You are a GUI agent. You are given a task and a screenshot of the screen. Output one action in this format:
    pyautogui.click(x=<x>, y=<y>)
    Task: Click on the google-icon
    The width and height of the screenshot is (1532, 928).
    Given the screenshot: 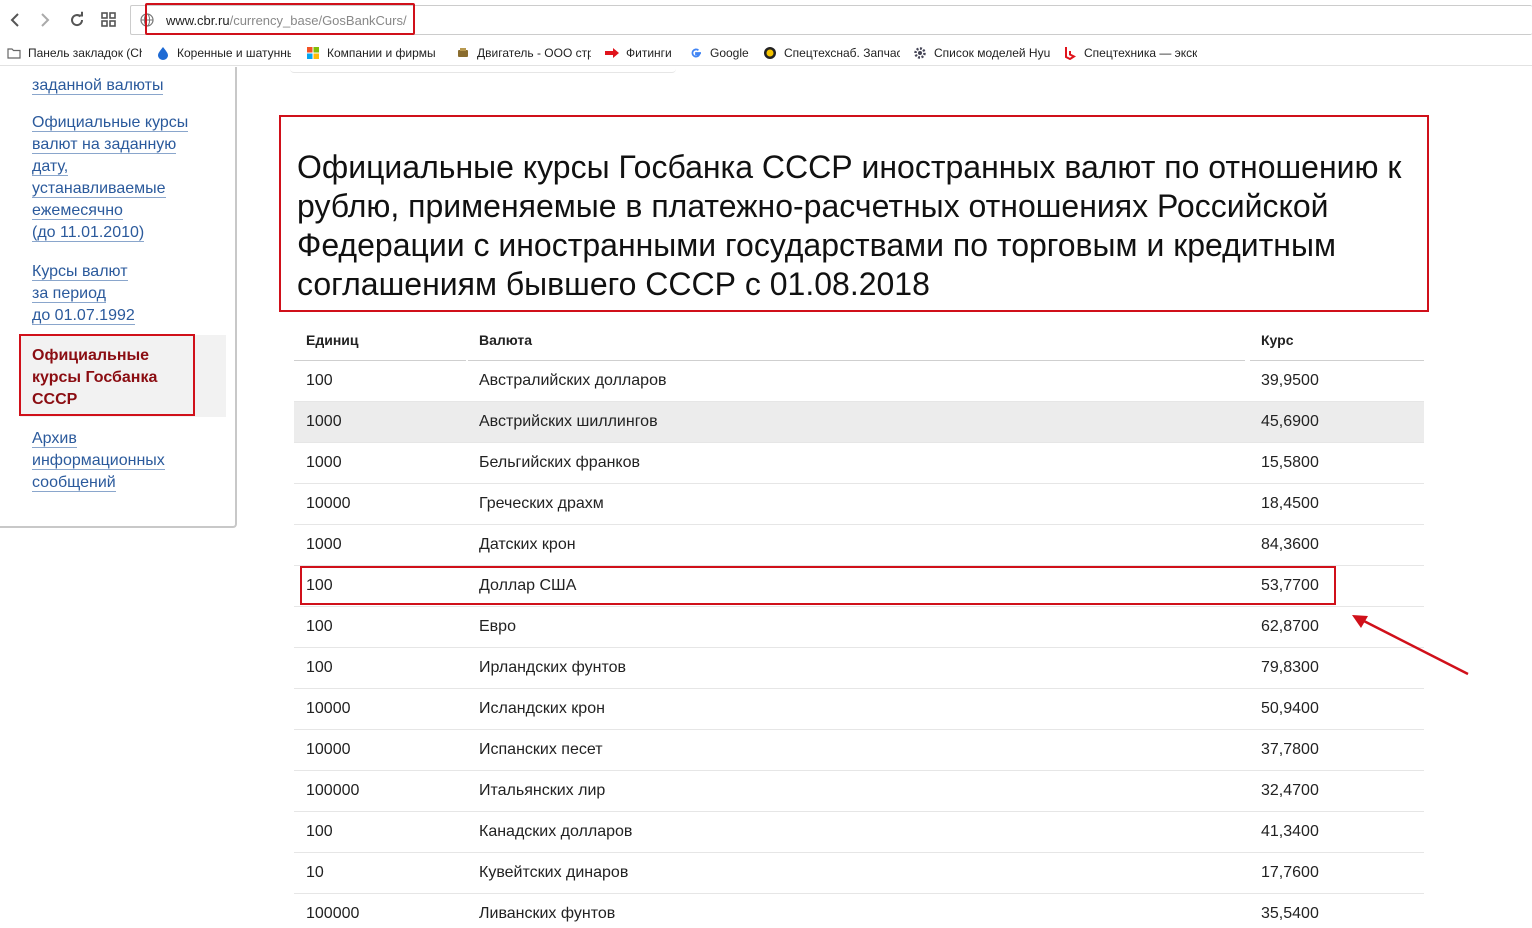 What is the action you would take?
    pyautogui.click(x=696, y=53)
    